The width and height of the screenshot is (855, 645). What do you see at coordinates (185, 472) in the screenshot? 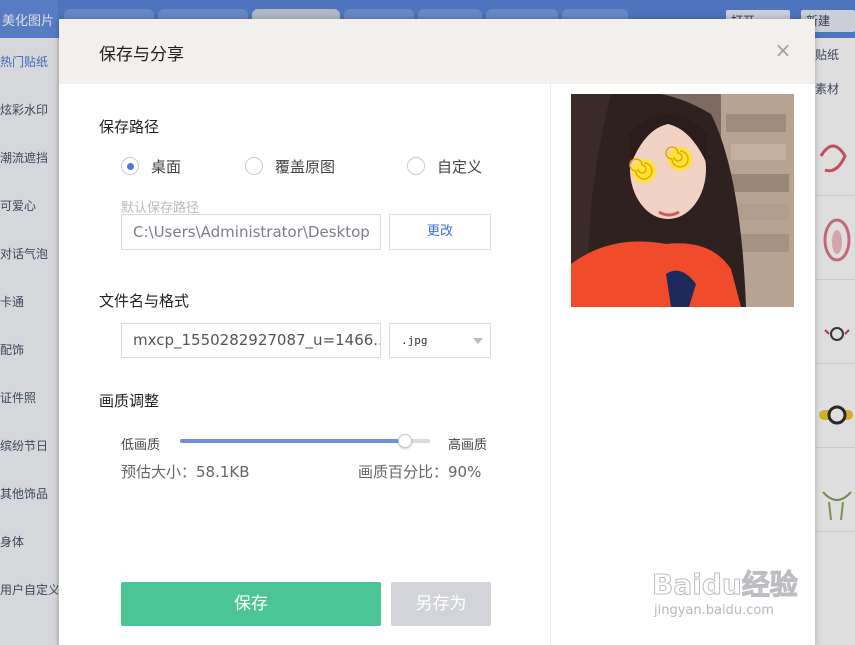
I see `estimated-size-text: 预估大小：58.1KB` at bounding box center [185, 472].